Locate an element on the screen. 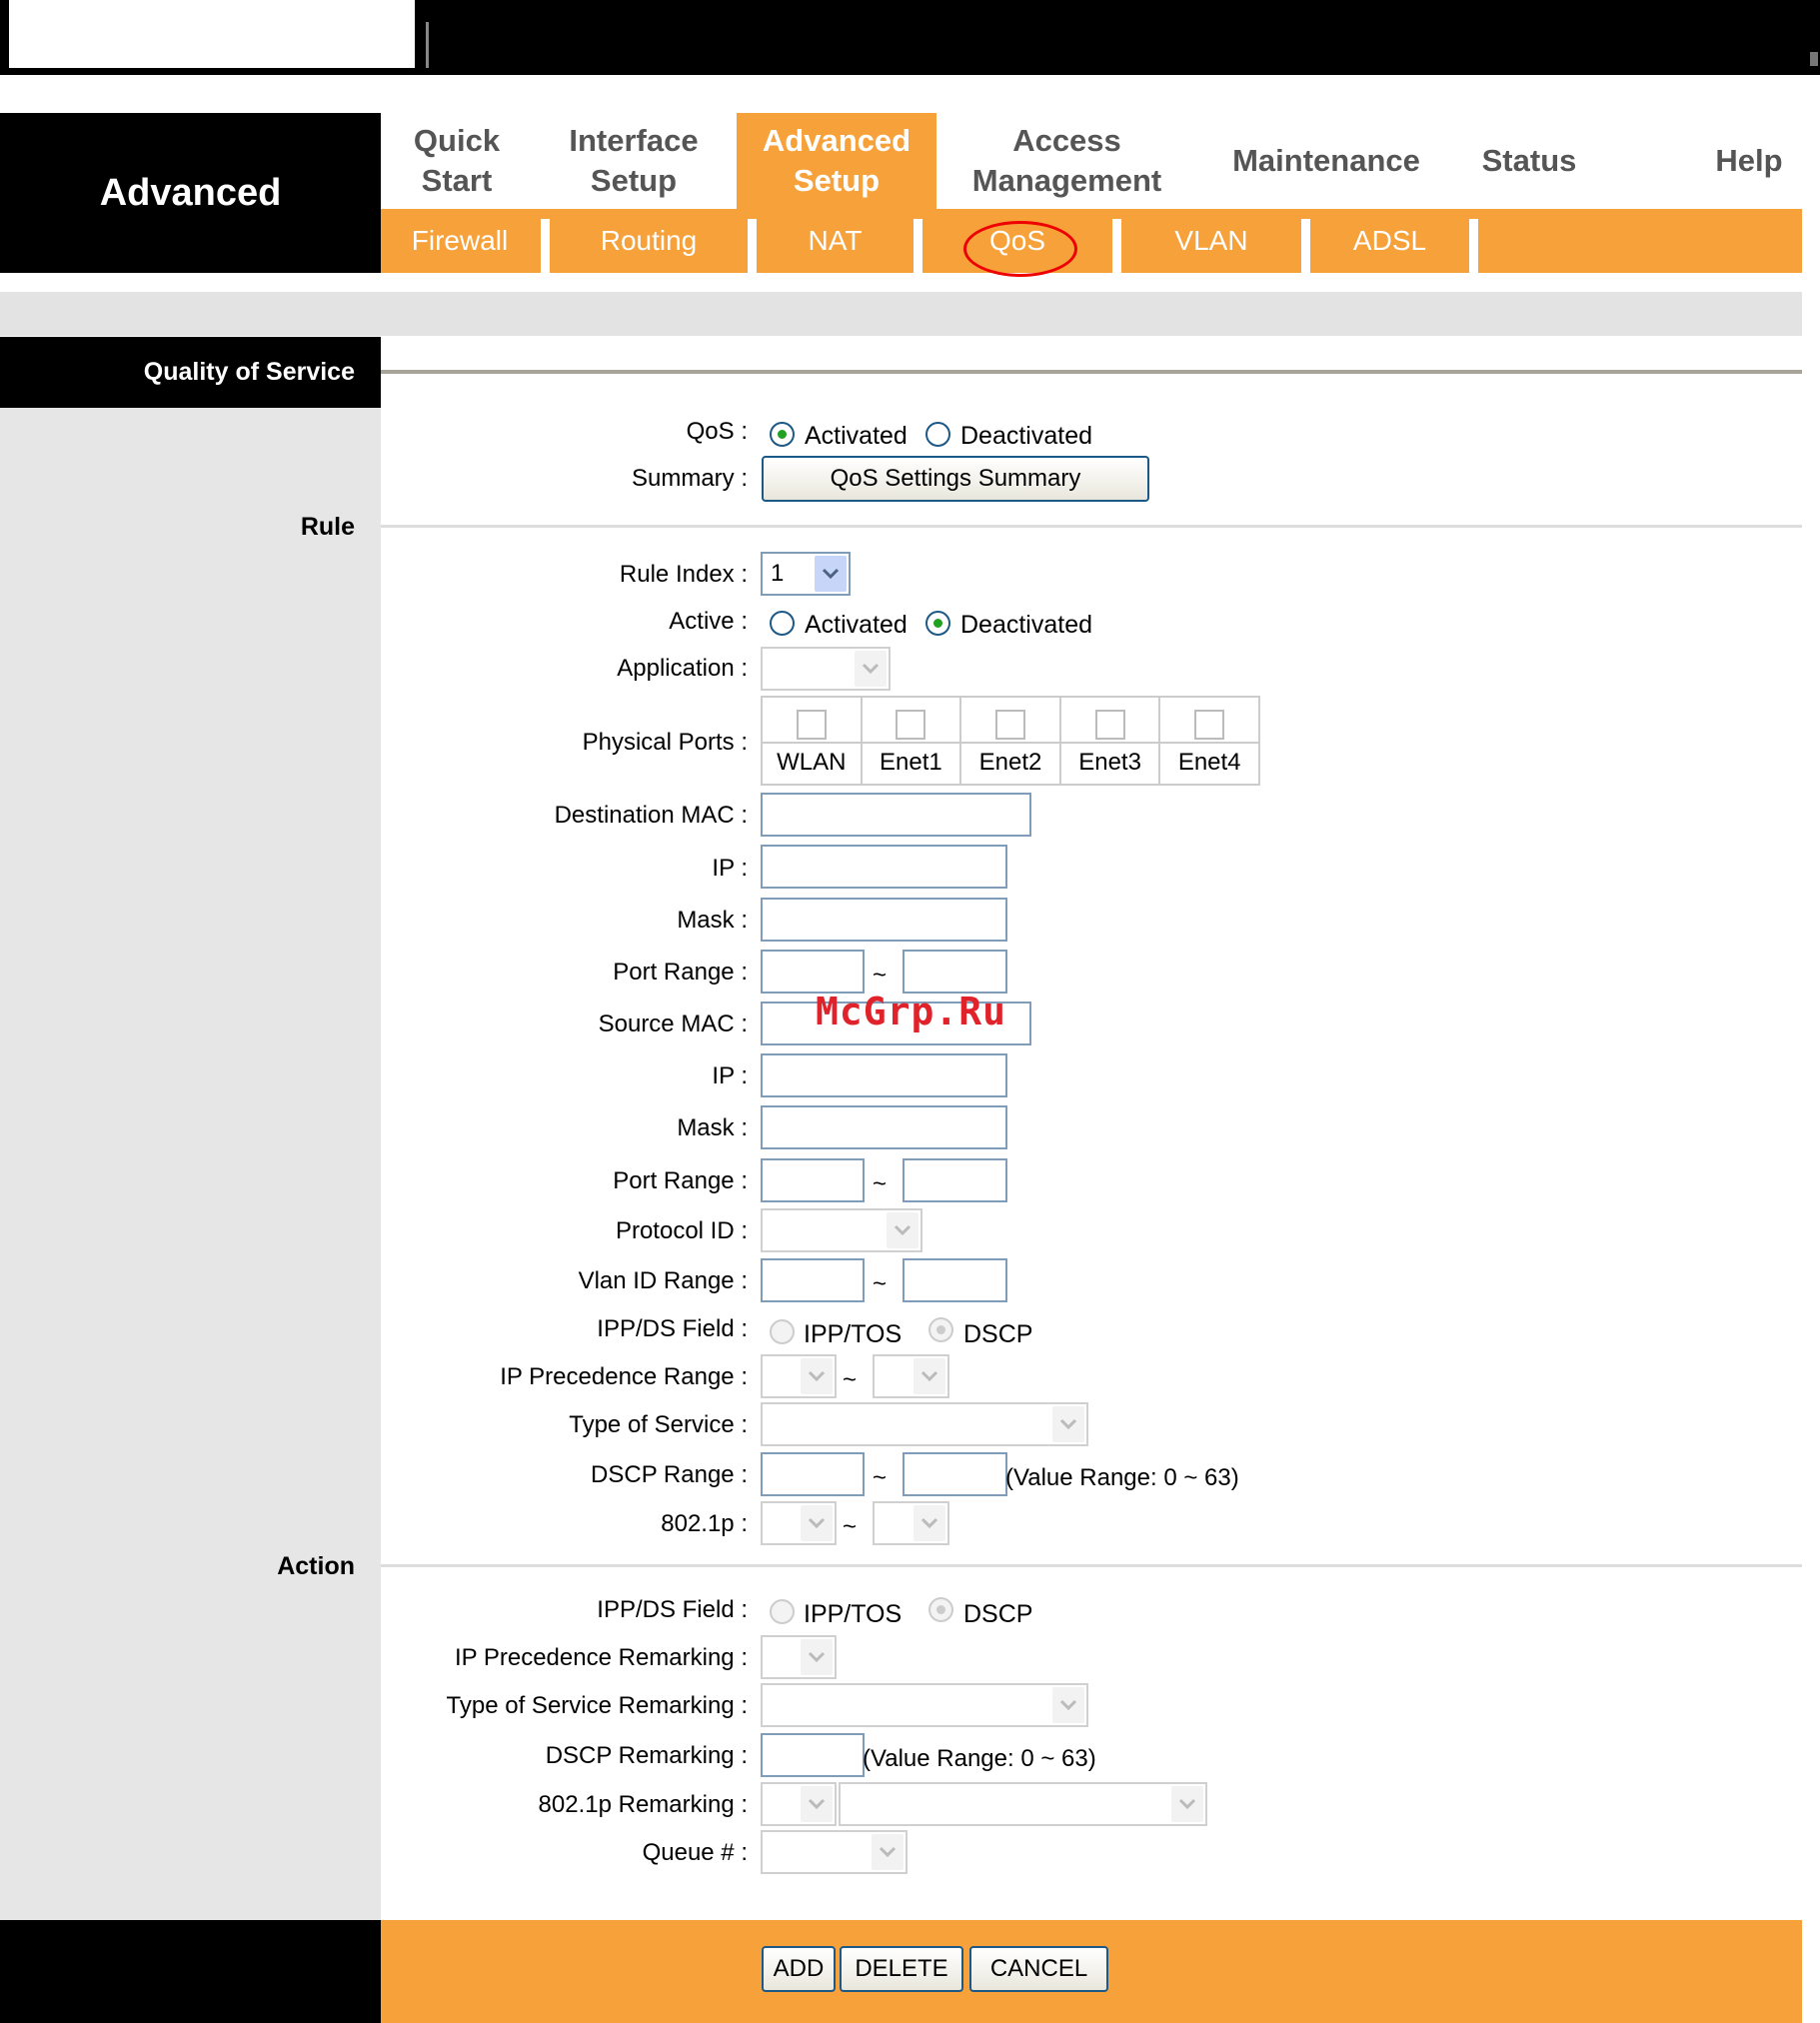  port-wlan-checkbox is located at coordinates (811, 725).